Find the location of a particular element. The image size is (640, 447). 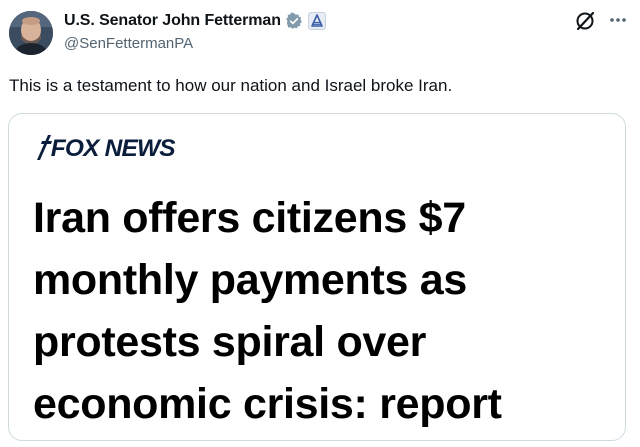

headline-line: economic crisis: report is located at coordinates (267, 404).